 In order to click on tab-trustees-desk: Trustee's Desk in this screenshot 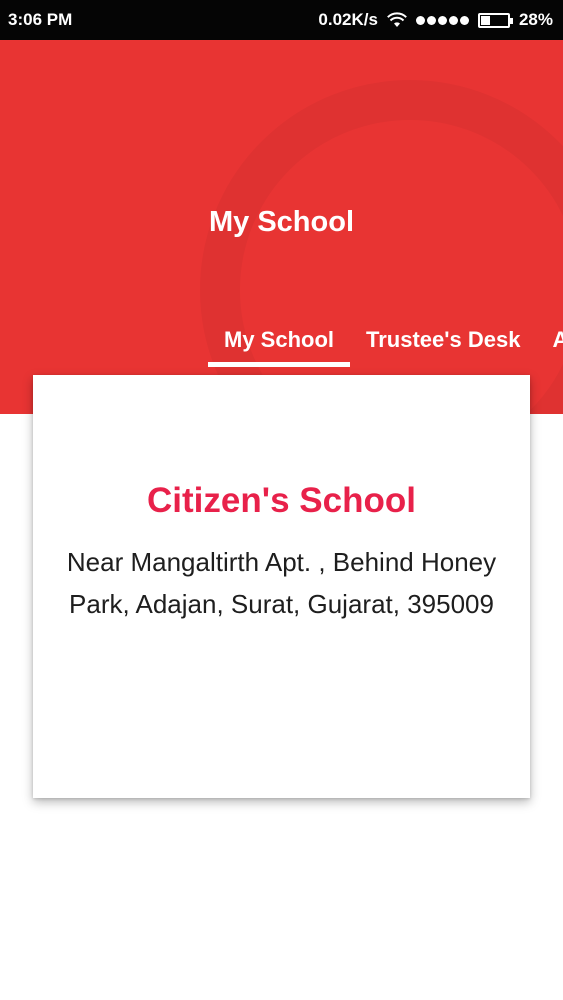, I will do `click(443, 339)`.